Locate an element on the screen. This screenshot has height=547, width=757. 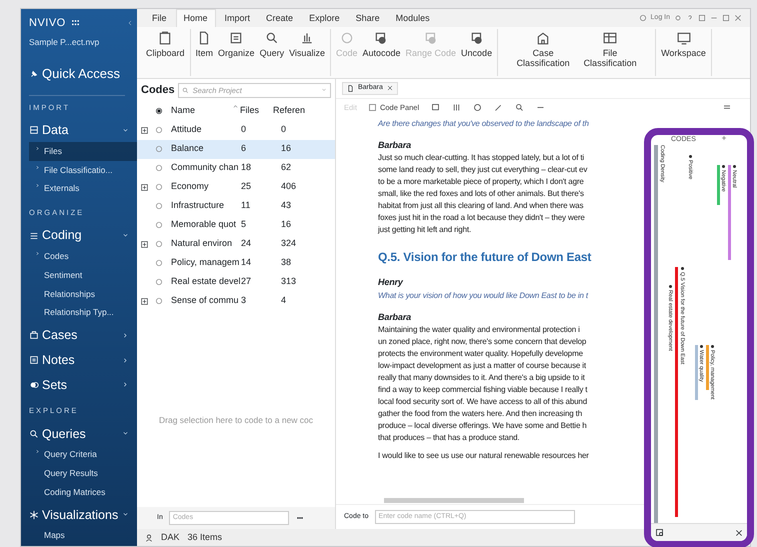
speaker-name: Henry is located at coordinates (390, 283).